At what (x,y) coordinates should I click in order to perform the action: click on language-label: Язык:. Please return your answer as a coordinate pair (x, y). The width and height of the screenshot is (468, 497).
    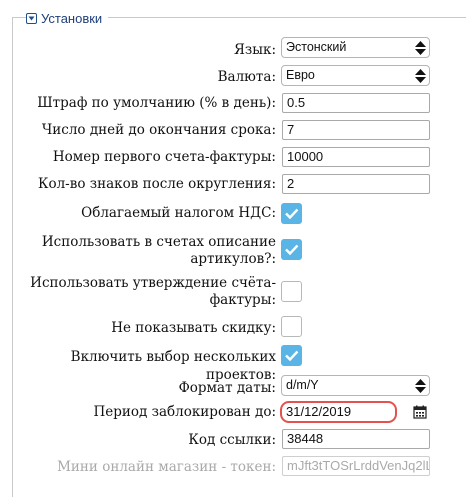
    Looking at the image, I should click on (255, 50).